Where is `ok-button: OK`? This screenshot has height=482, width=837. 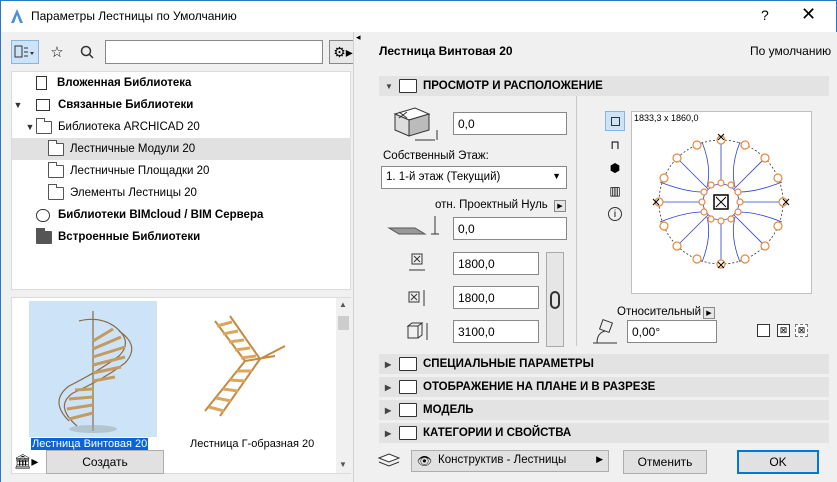 ok-button: OK is located at coordinates (778, 462).